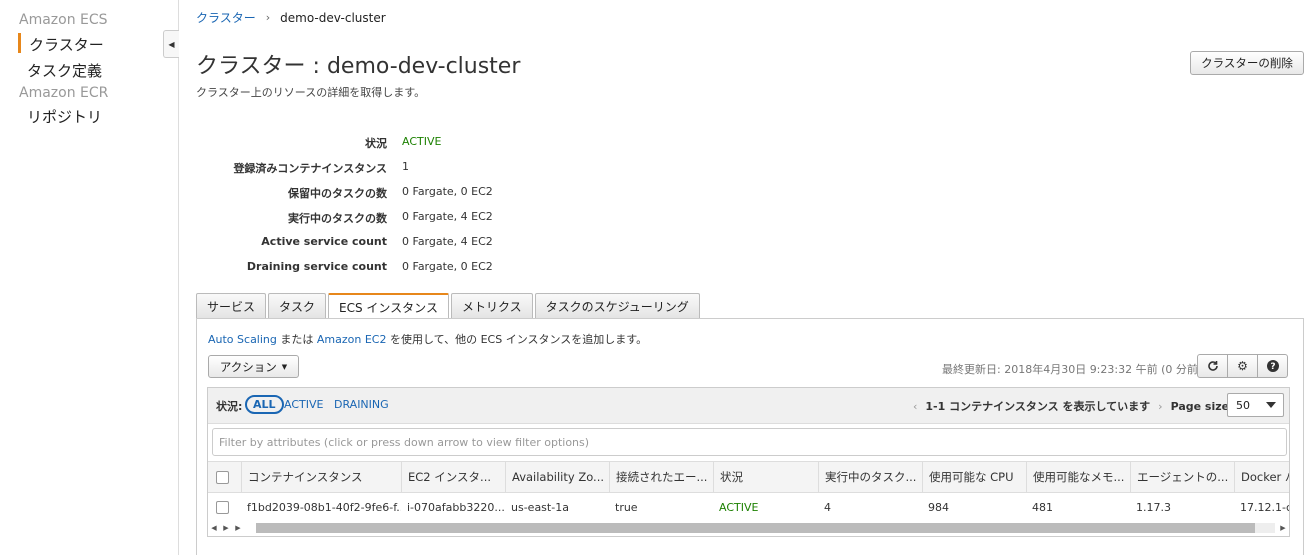 This screenshot has height=555, width=1314. What do you see at coordinates (1255, 405) in the screenshot?
I see `page-size-select: 50` at bounding box center [1255, 405].